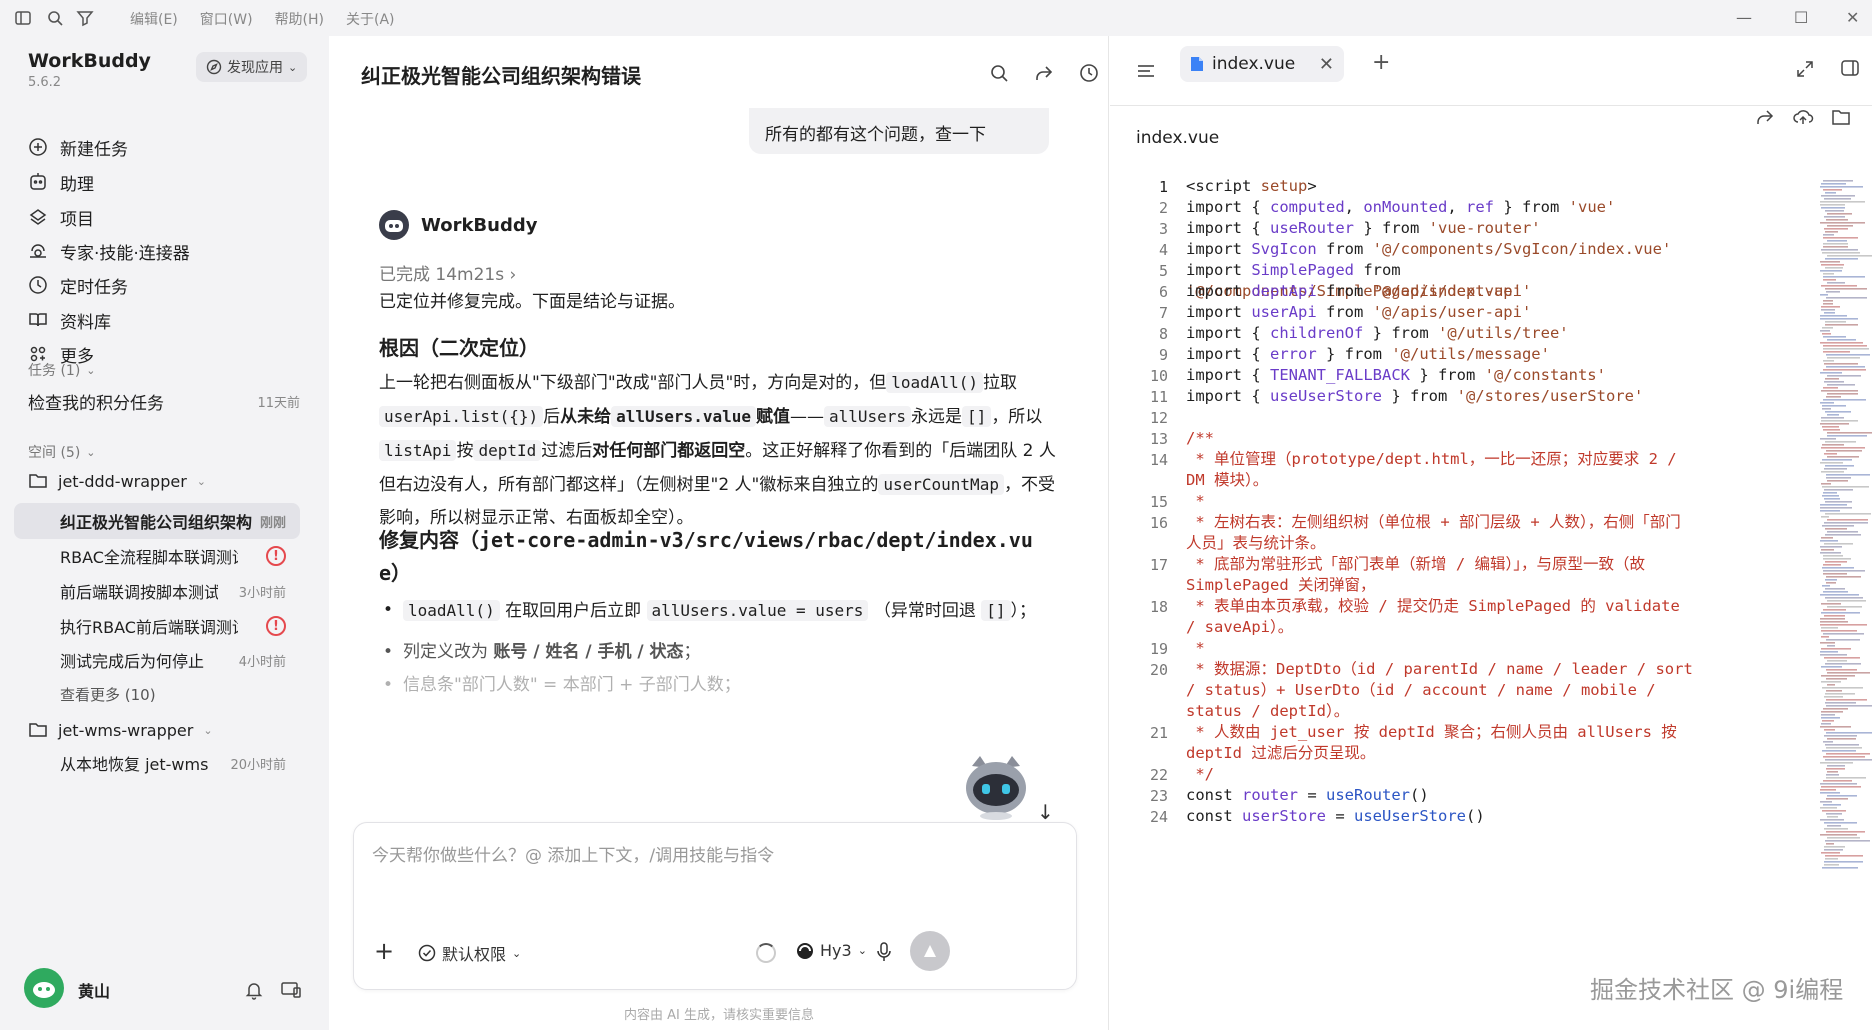  Describe the element at coordinates (719, 685) in the screenshot. I see `list-item: 信息条"部门人数" = 本部门 + 子部门人数；` at that location.